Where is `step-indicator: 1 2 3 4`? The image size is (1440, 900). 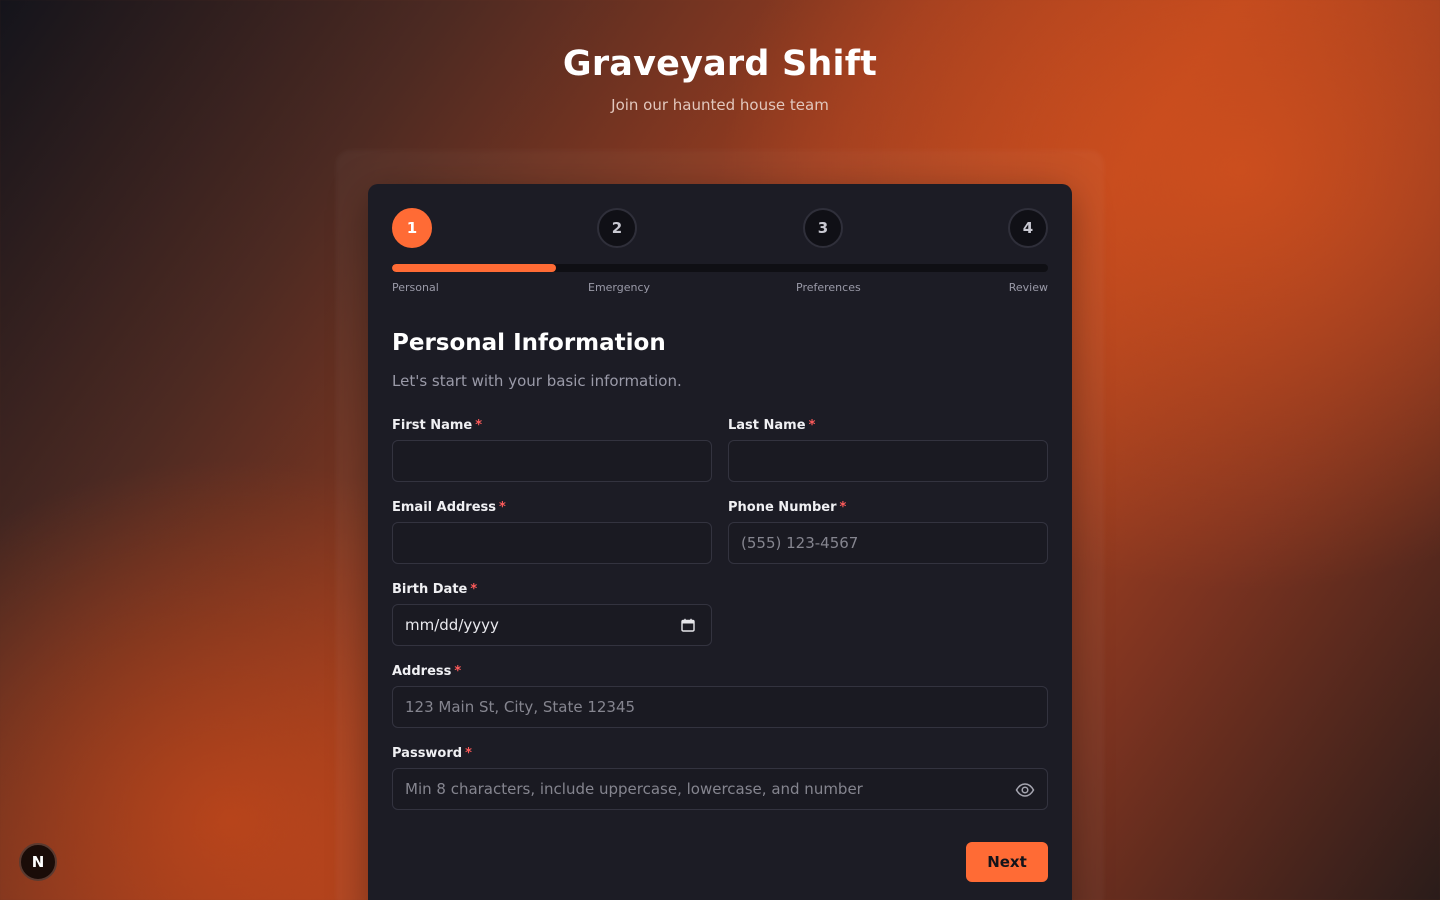 step-indicator: 1 2 3 4 is located at coordinates (720, 228).